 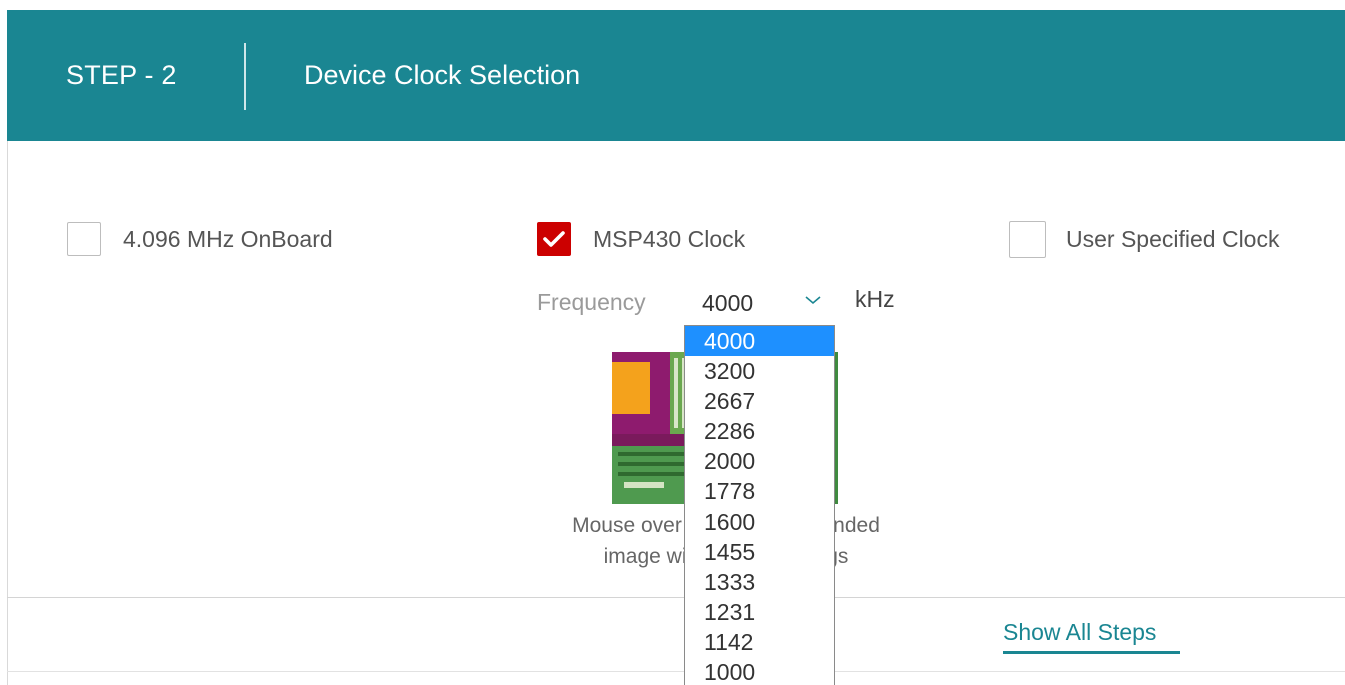 I want to click on frequency-option: 1455, so click(x=759, y=552).